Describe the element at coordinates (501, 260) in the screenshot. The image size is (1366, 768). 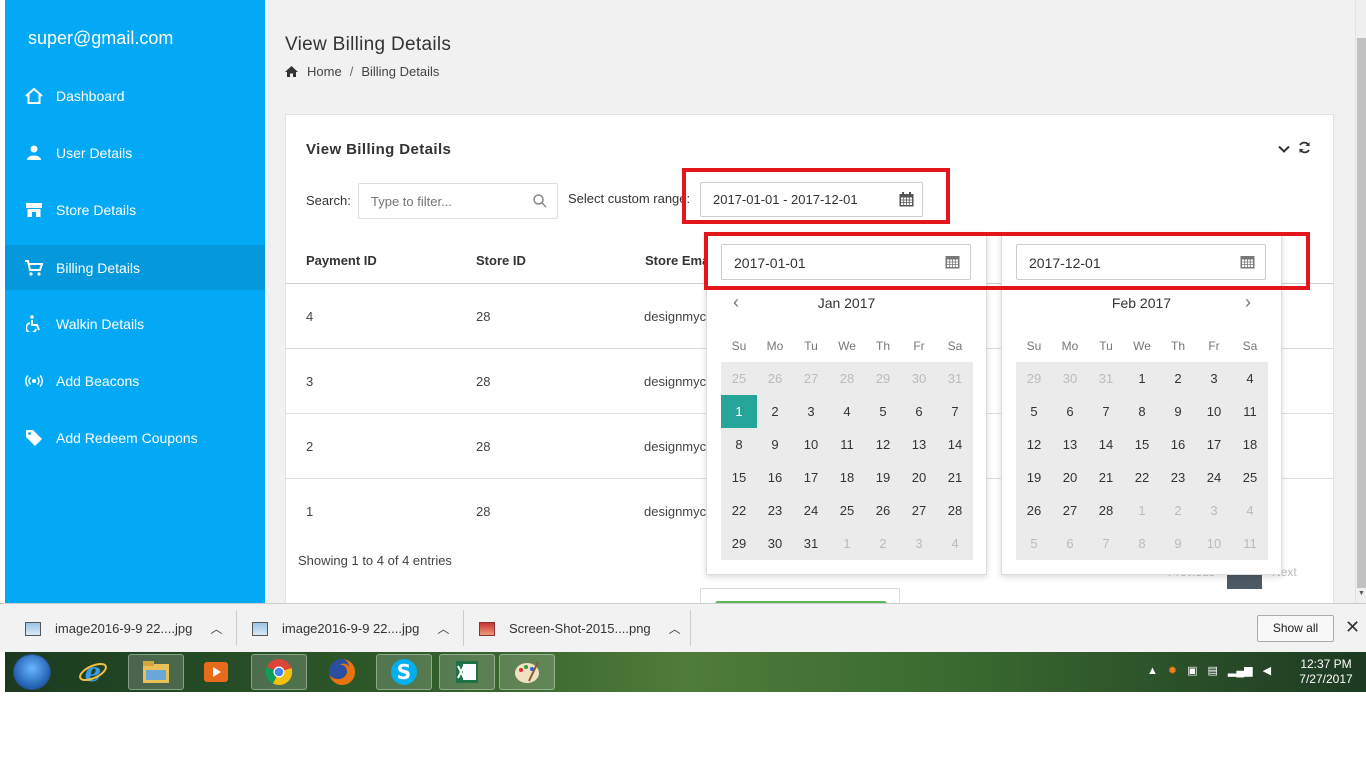
I see `column-header-store-id: Store ID` at that location.